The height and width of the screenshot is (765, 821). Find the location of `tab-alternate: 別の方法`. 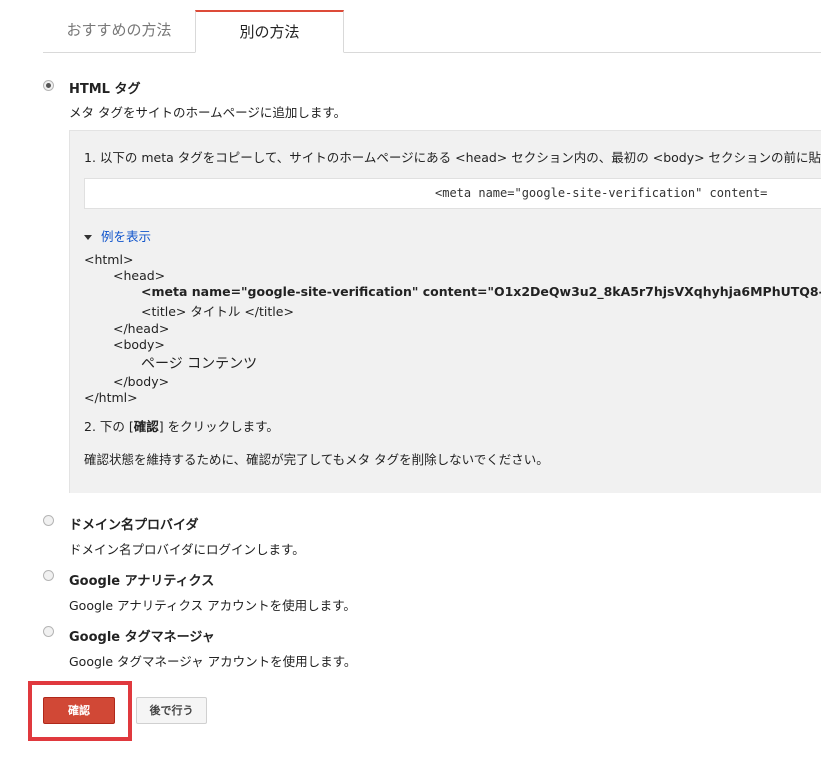

tab-alternate: 別の方法 is located at coordinates (269, 31).